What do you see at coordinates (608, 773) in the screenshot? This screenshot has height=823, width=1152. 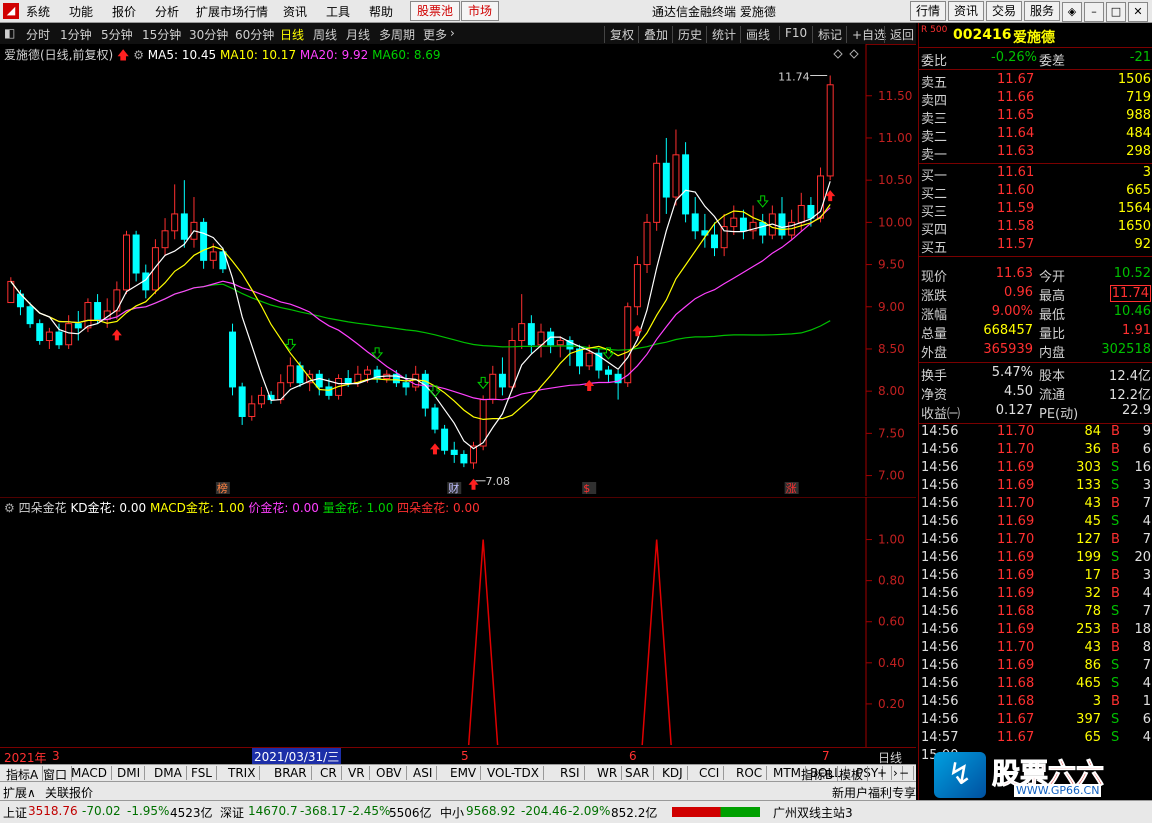 I see `indicator-tab-wr: WR` at bounding box center [608, 773].